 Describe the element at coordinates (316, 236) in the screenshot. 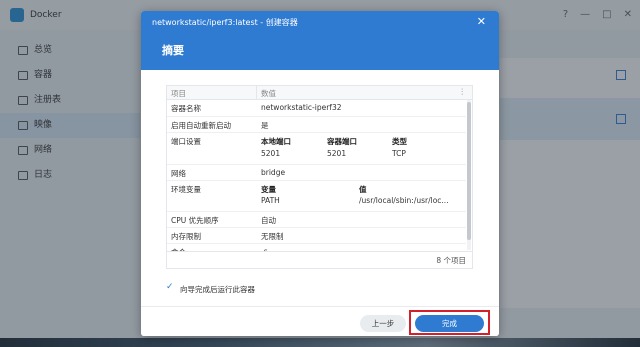

I see `table-row: 内存限制 无限制` at that location.